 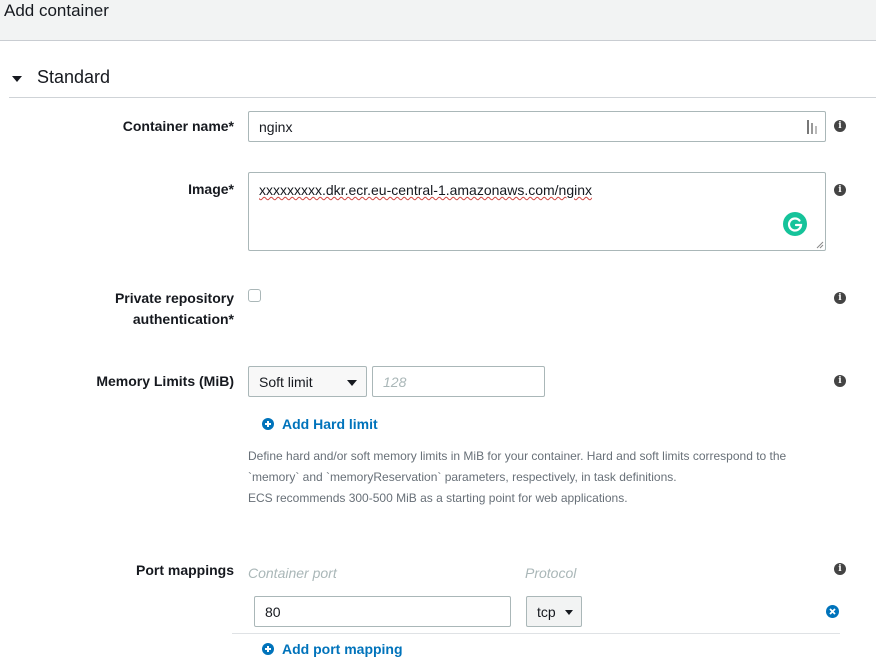 I want to click on section-divider, so click(x=442, y=97).